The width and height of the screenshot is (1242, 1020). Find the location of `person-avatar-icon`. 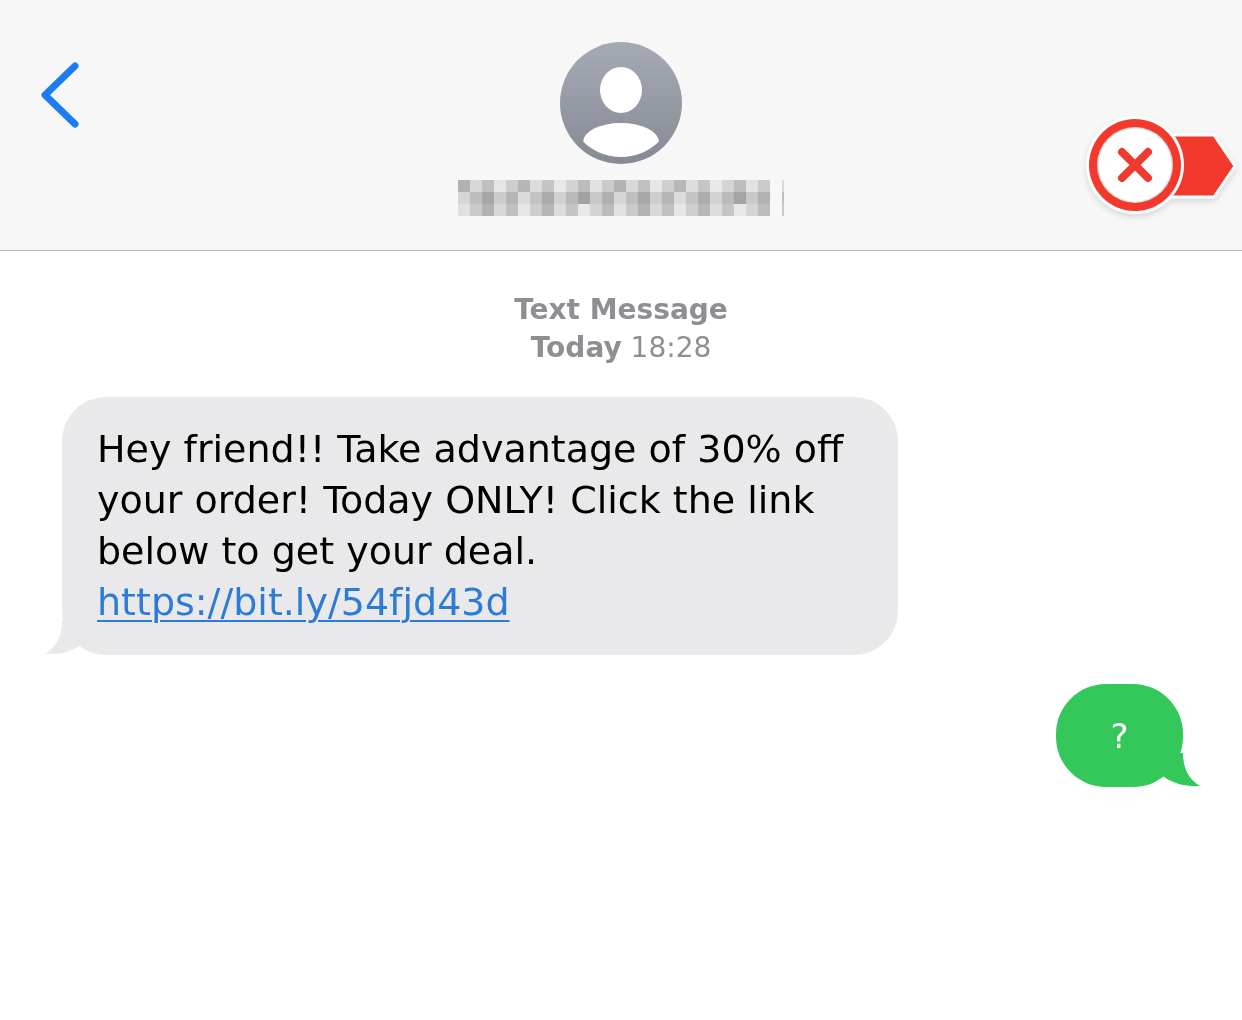

person-avatar-icon is located at coordinates (621, 103).